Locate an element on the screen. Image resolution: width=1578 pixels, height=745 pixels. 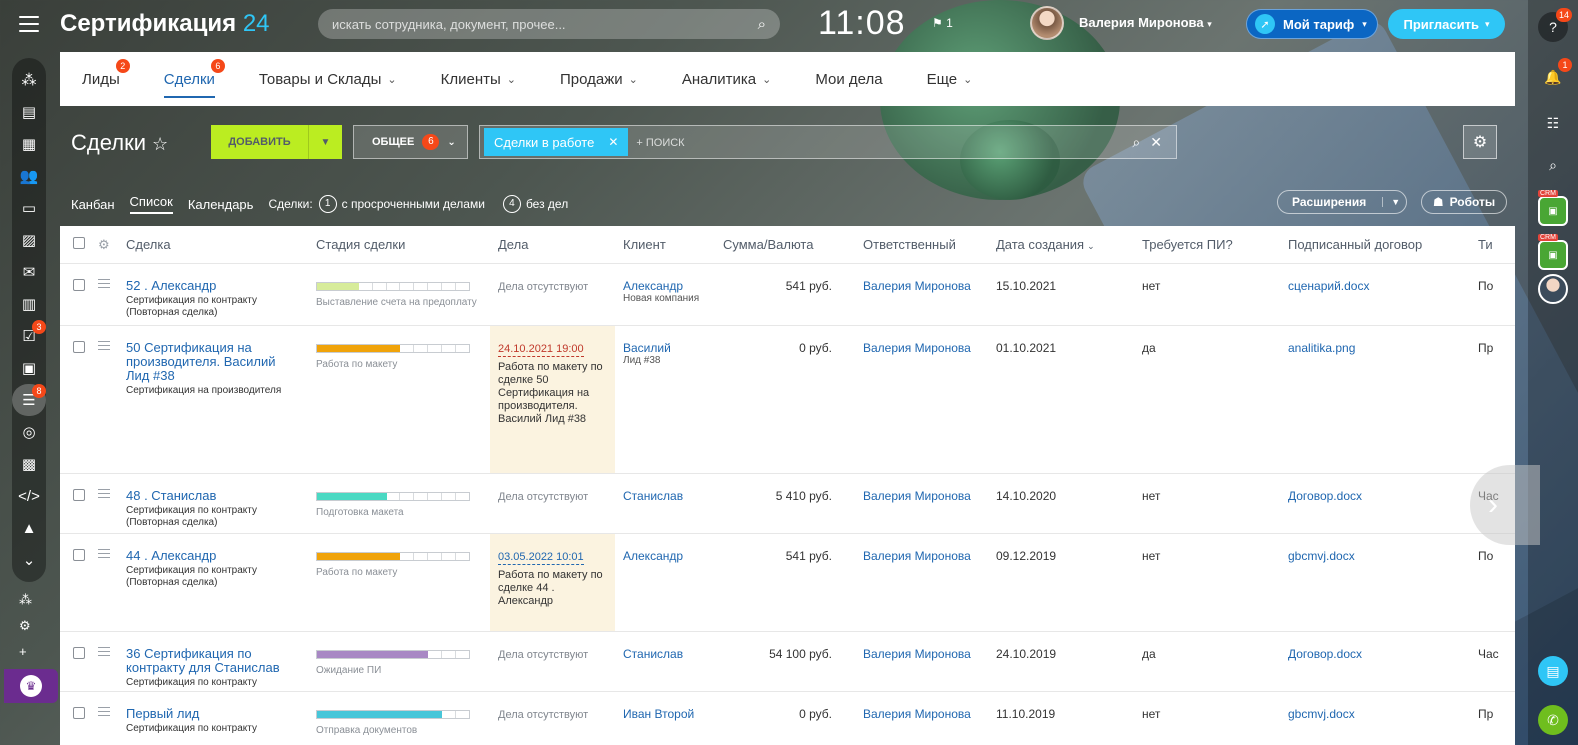
view-list: Список is located at coordinates (151, 204).